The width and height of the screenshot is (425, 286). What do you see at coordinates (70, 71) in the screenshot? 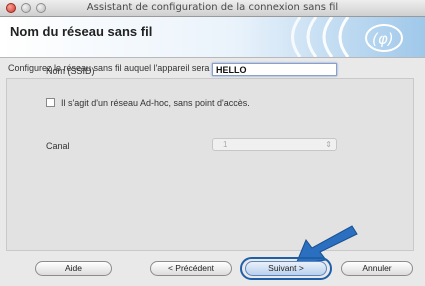
I see `ssid-label: Nom (SSID)` at bounding box center [70, 71].